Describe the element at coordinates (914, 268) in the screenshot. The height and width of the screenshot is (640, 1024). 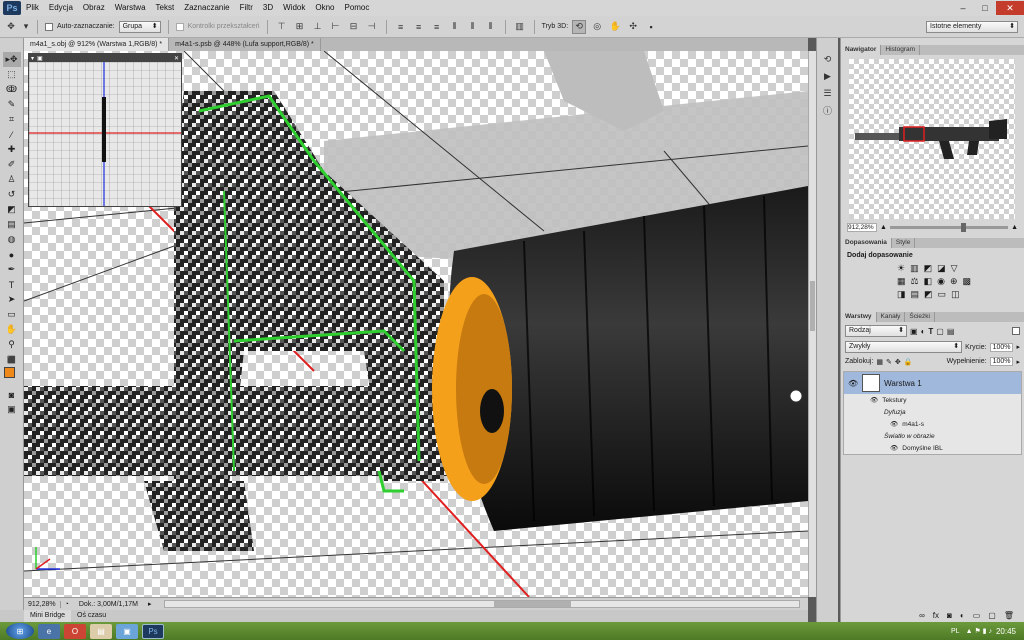
I see `levels-icon: ▥` at that location.